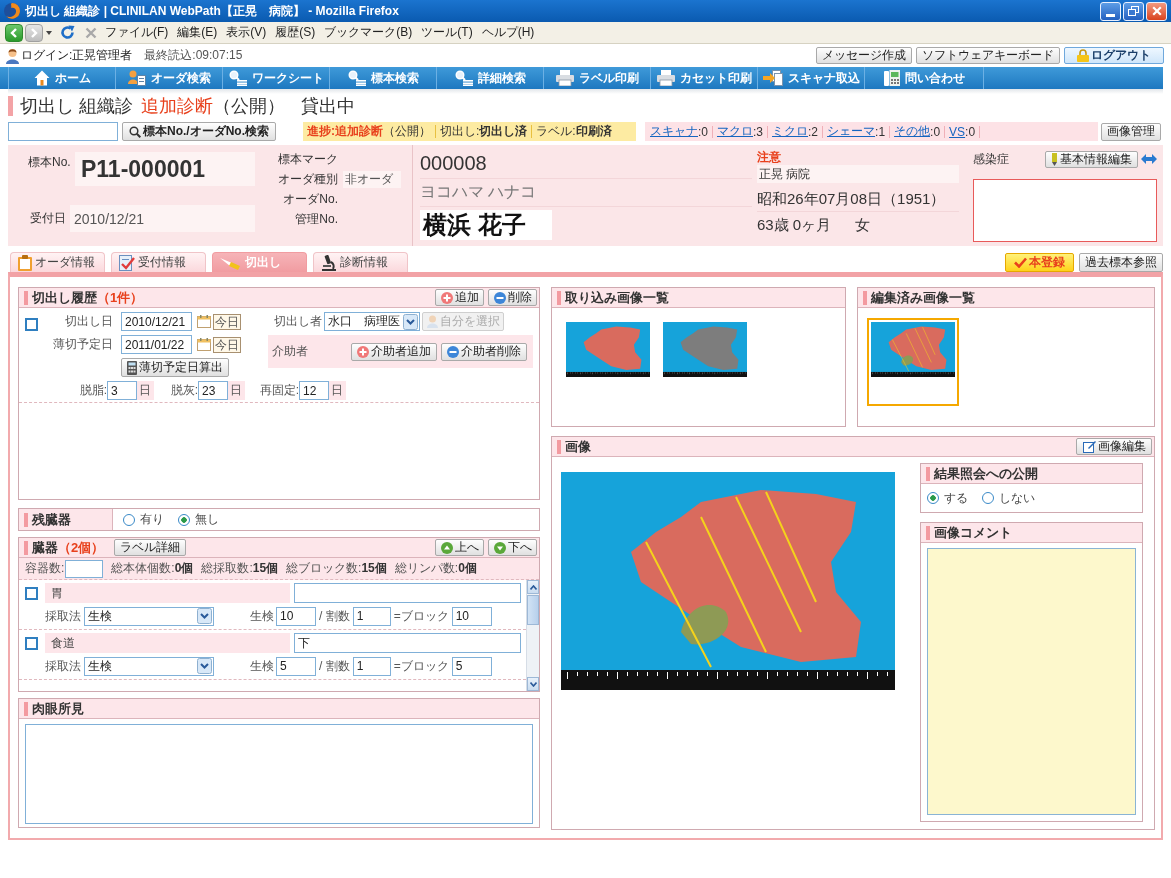 Image resolution: width=1171 pixels, height=878 pixels. Describe the element at coordinates (67, 32) in the screenshot. I see `refresh-icon` at that location.